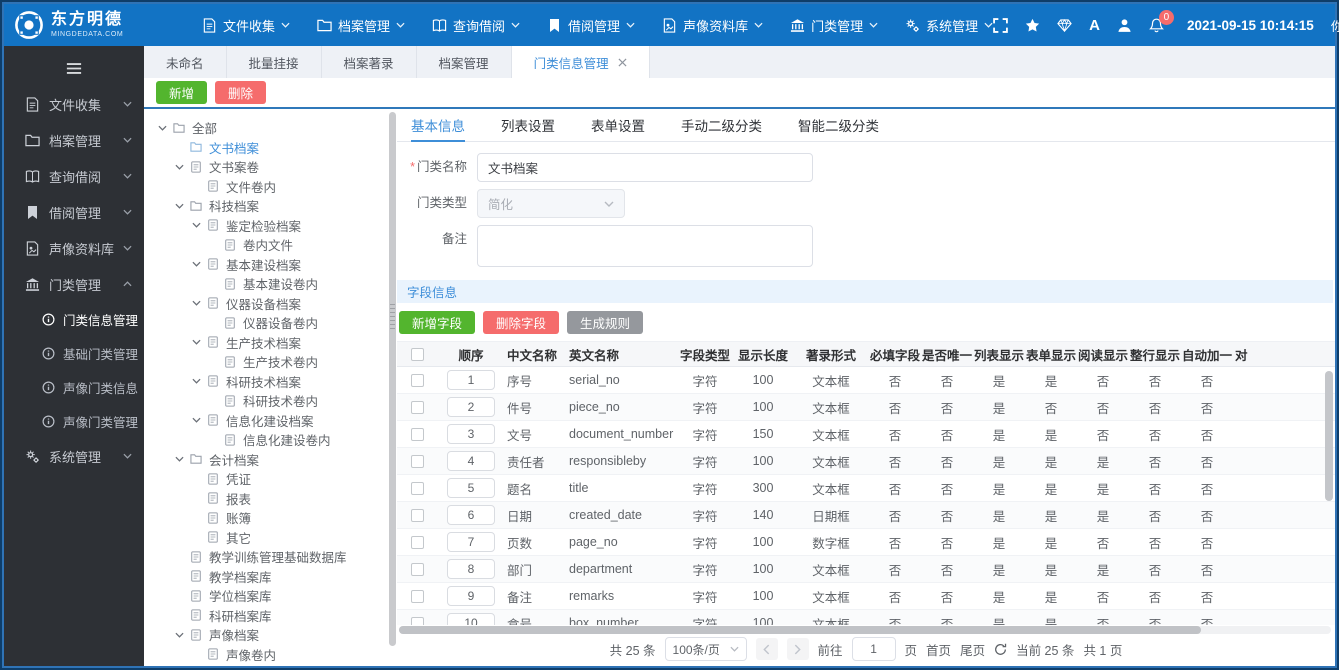  I want to click on tree-node-5: 科技档案, so click(272, 206).